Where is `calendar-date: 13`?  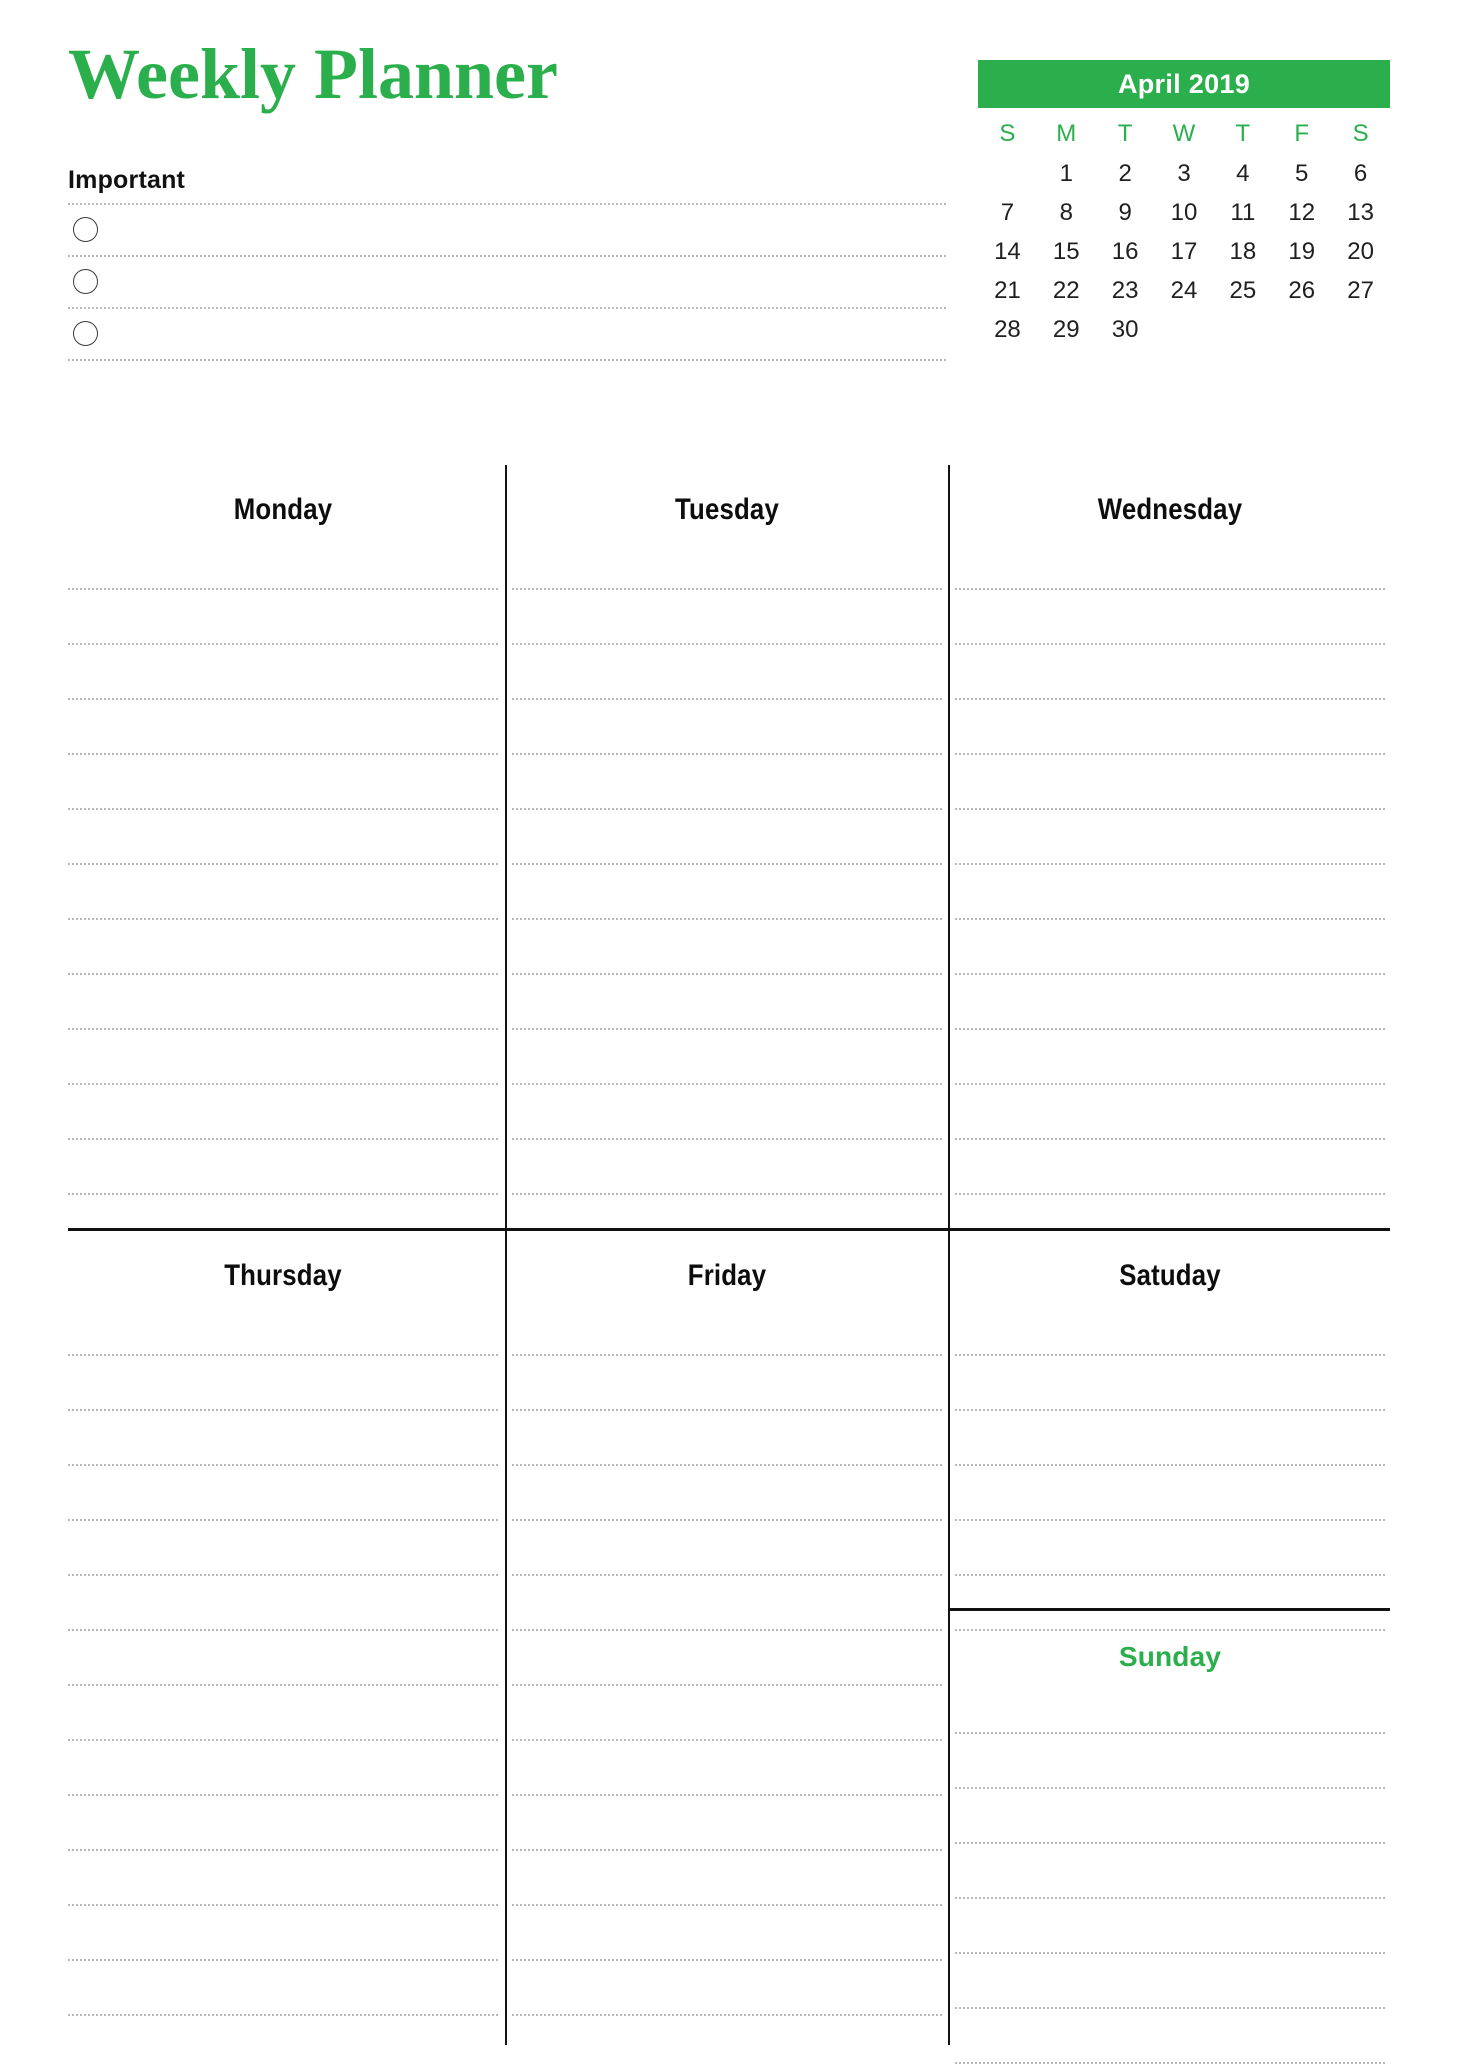 calendar-date: 13 is located at coordinates (1360, 212).